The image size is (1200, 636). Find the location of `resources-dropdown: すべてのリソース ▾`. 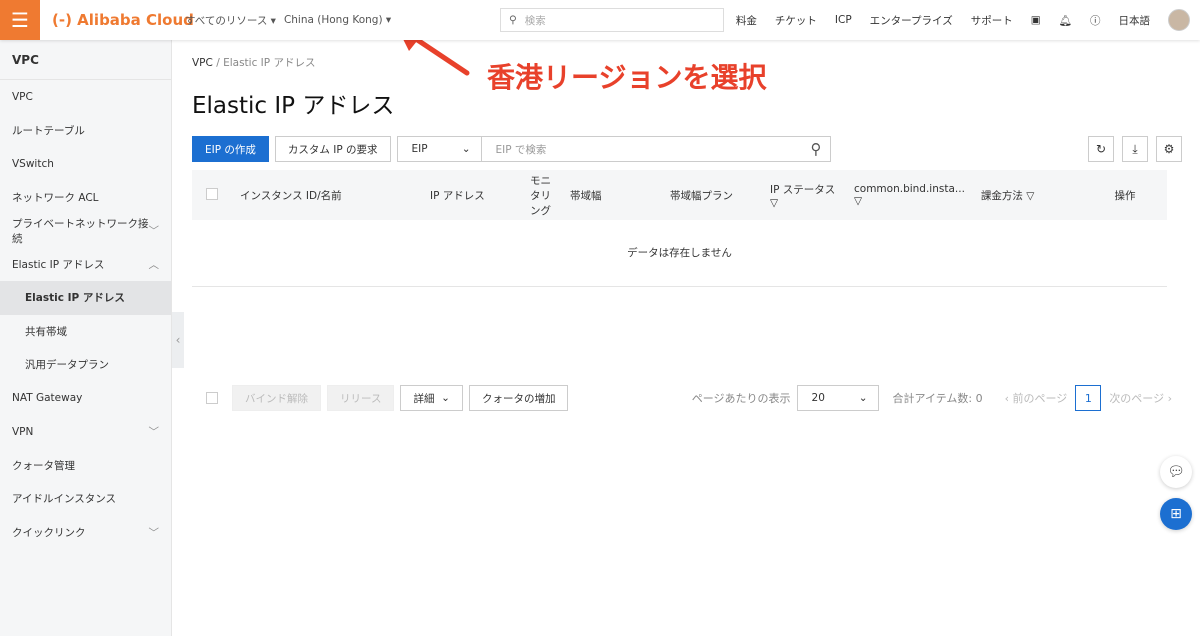

resources-dropdown: すべてのリソース ▾ is located at coordinates (230, 20).